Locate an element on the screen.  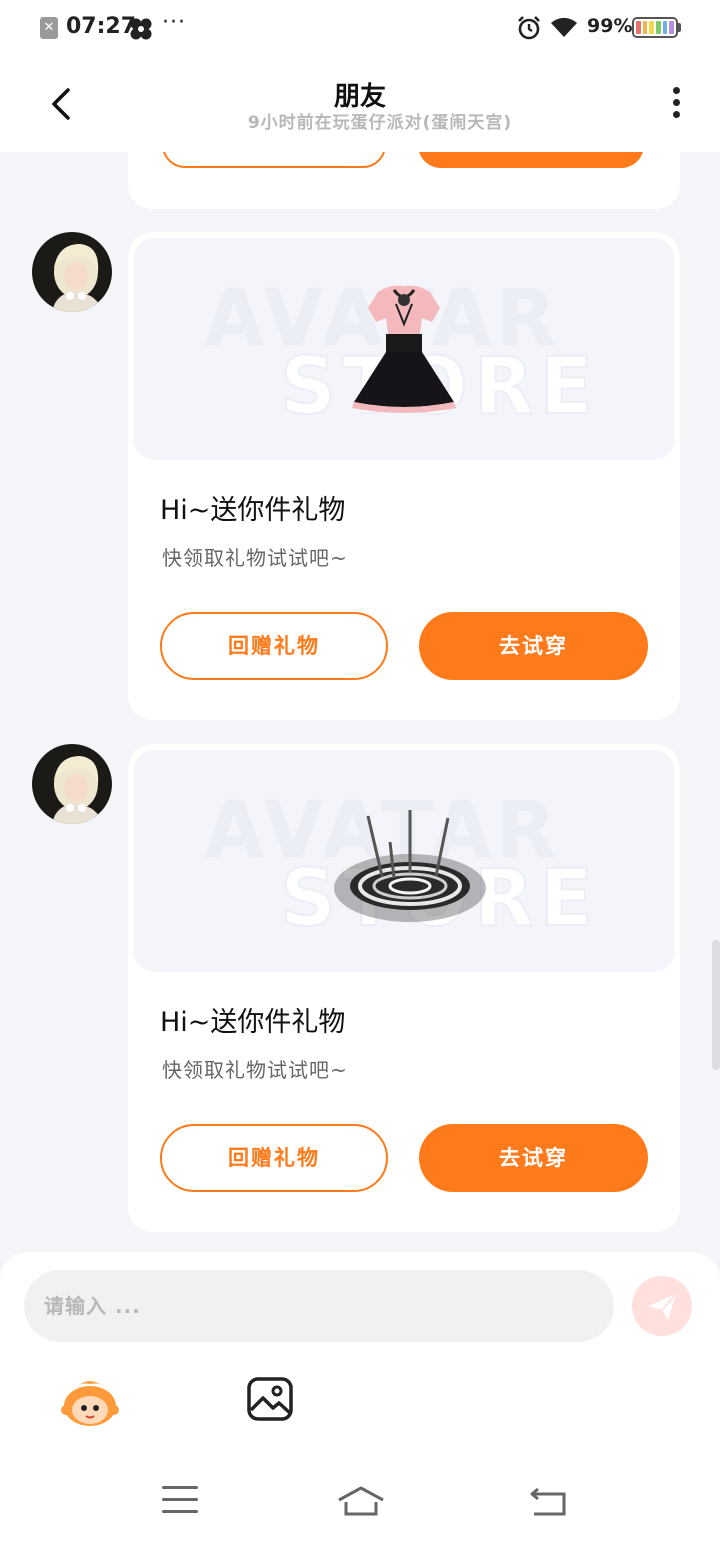
pink-black-dress-icon is located at coordinates (404, 349).